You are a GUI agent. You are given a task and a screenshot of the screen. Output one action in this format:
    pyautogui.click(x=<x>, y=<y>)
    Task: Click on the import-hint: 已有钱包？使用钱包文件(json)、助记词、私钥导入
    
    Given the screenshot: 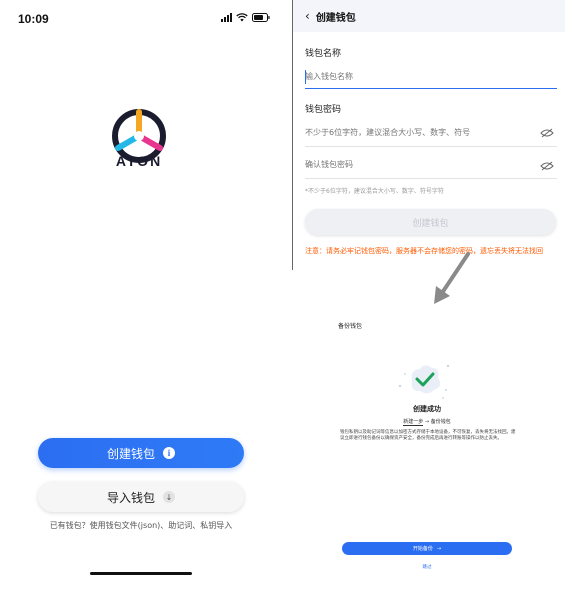 What is the action you would take?
    pyautogui.click(x=141, y=525)
    